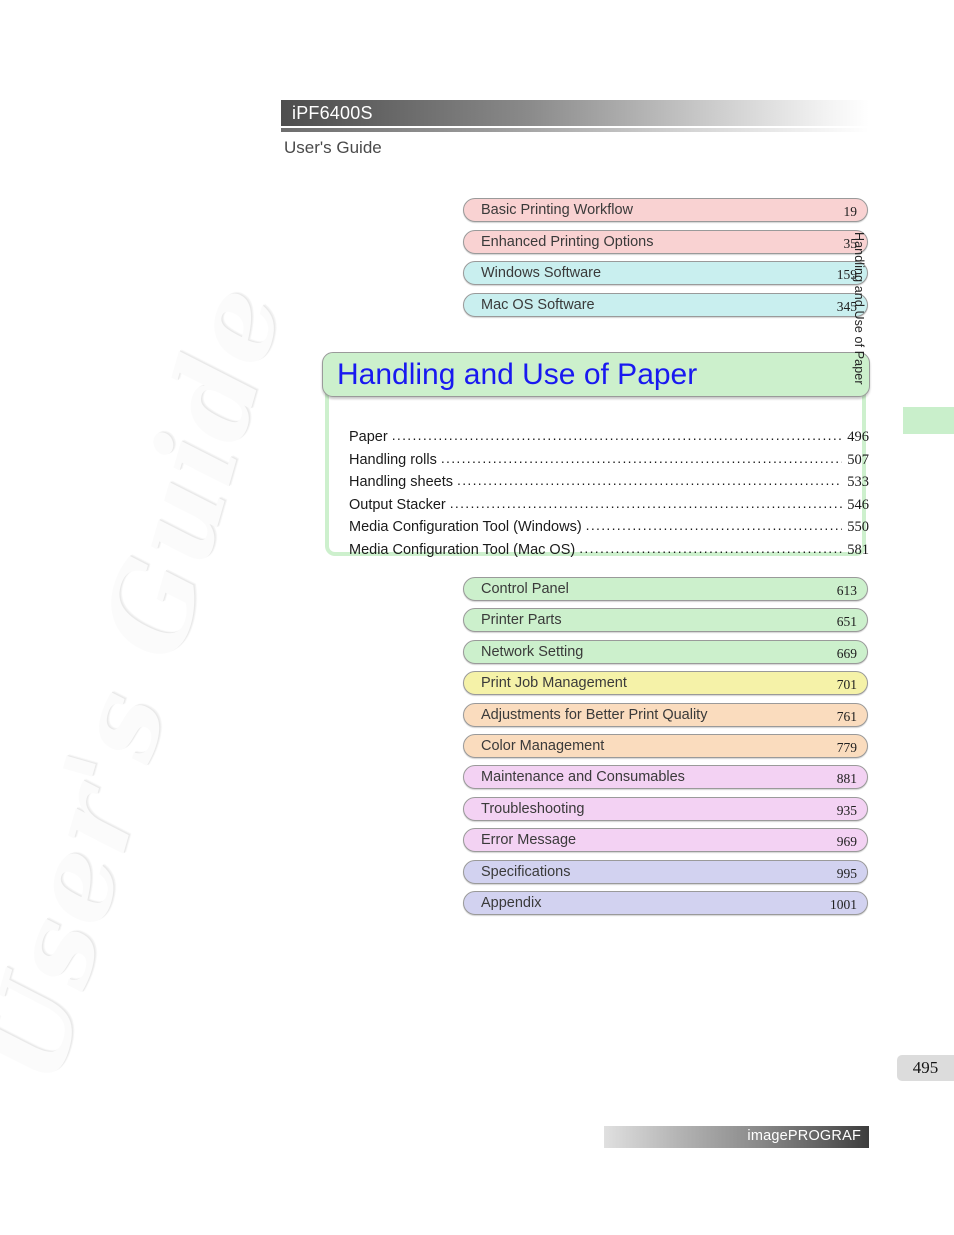 This screenshot has width=954, height=1235. Describe the element at coordinates (804, 1136) in the screenshot. I see `brand-name: imagePROGRAF` at that location.